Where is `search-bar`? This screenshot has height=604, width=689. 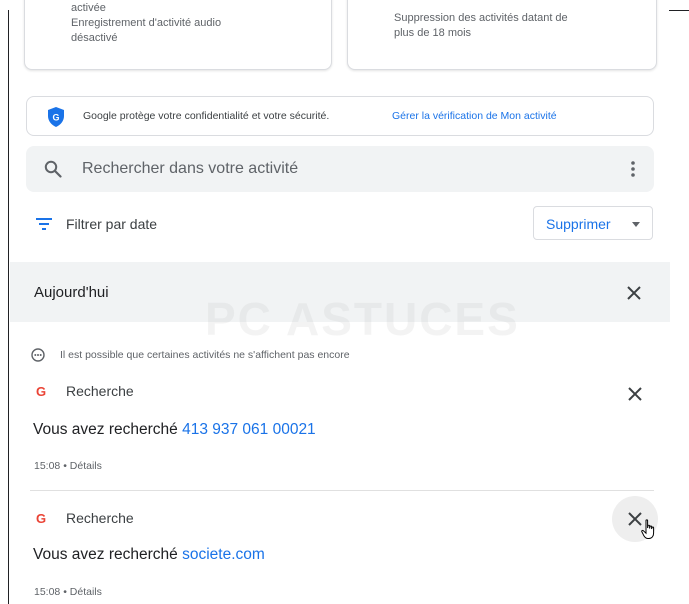 search-bar is located at coordinates (340, 169).